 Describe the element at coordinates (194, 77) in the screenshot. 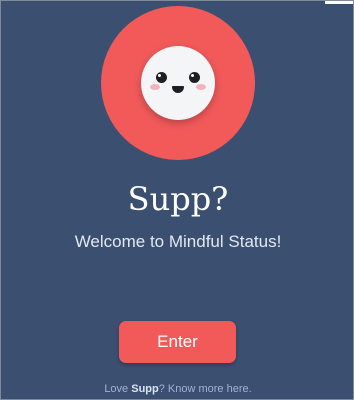

I see `right-eye` at that location.